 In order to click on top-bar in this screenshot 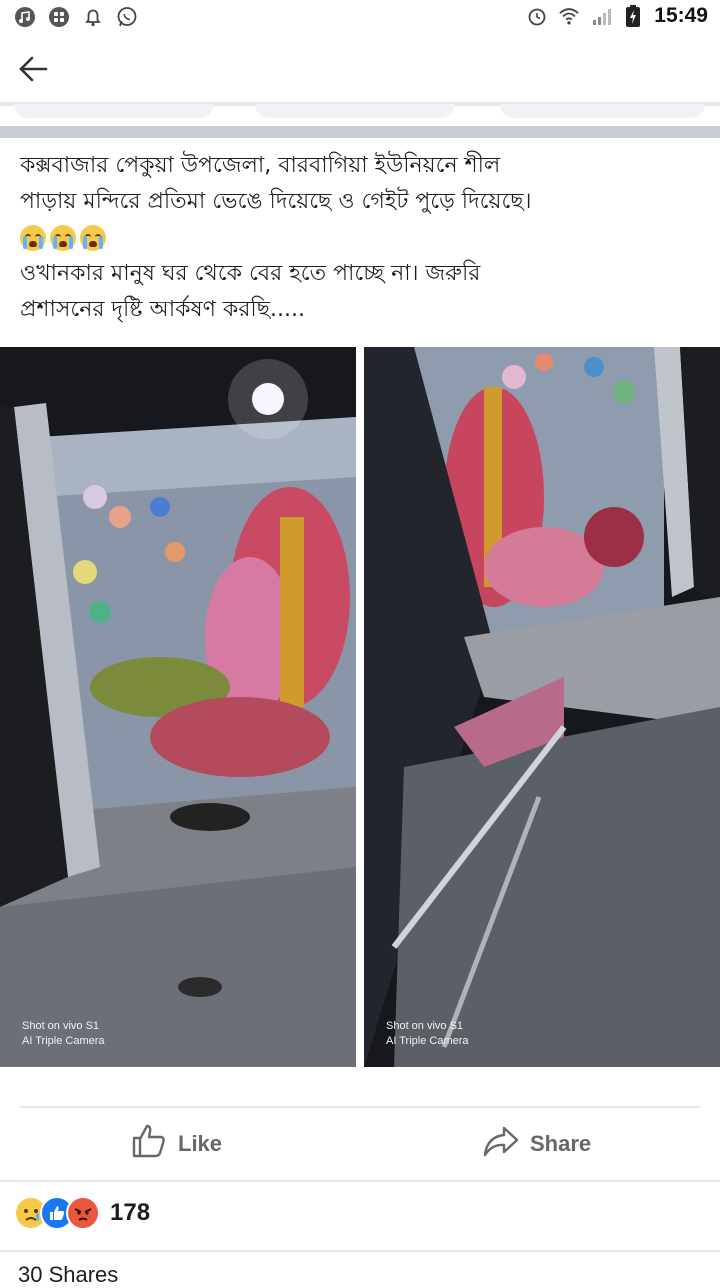, I will do `click(360, 69)`.